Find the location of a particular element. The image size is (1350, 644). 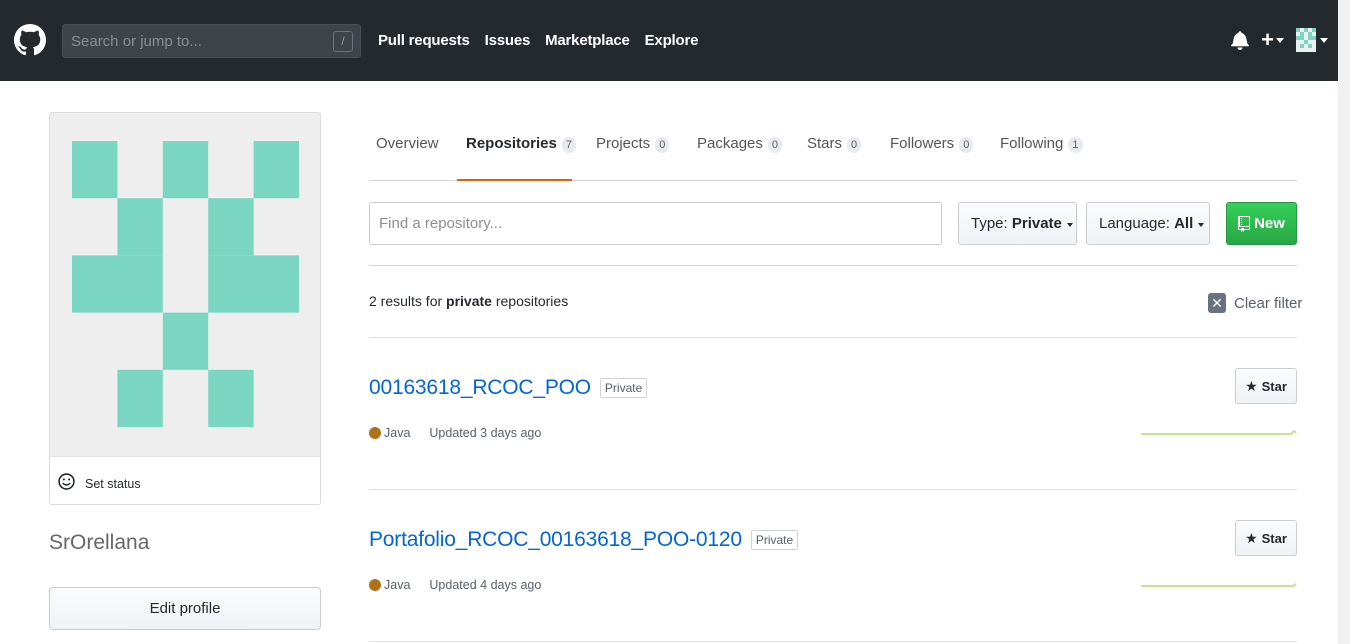

clear-filter-label: Clear filter is located at coordinates (1268, 303).